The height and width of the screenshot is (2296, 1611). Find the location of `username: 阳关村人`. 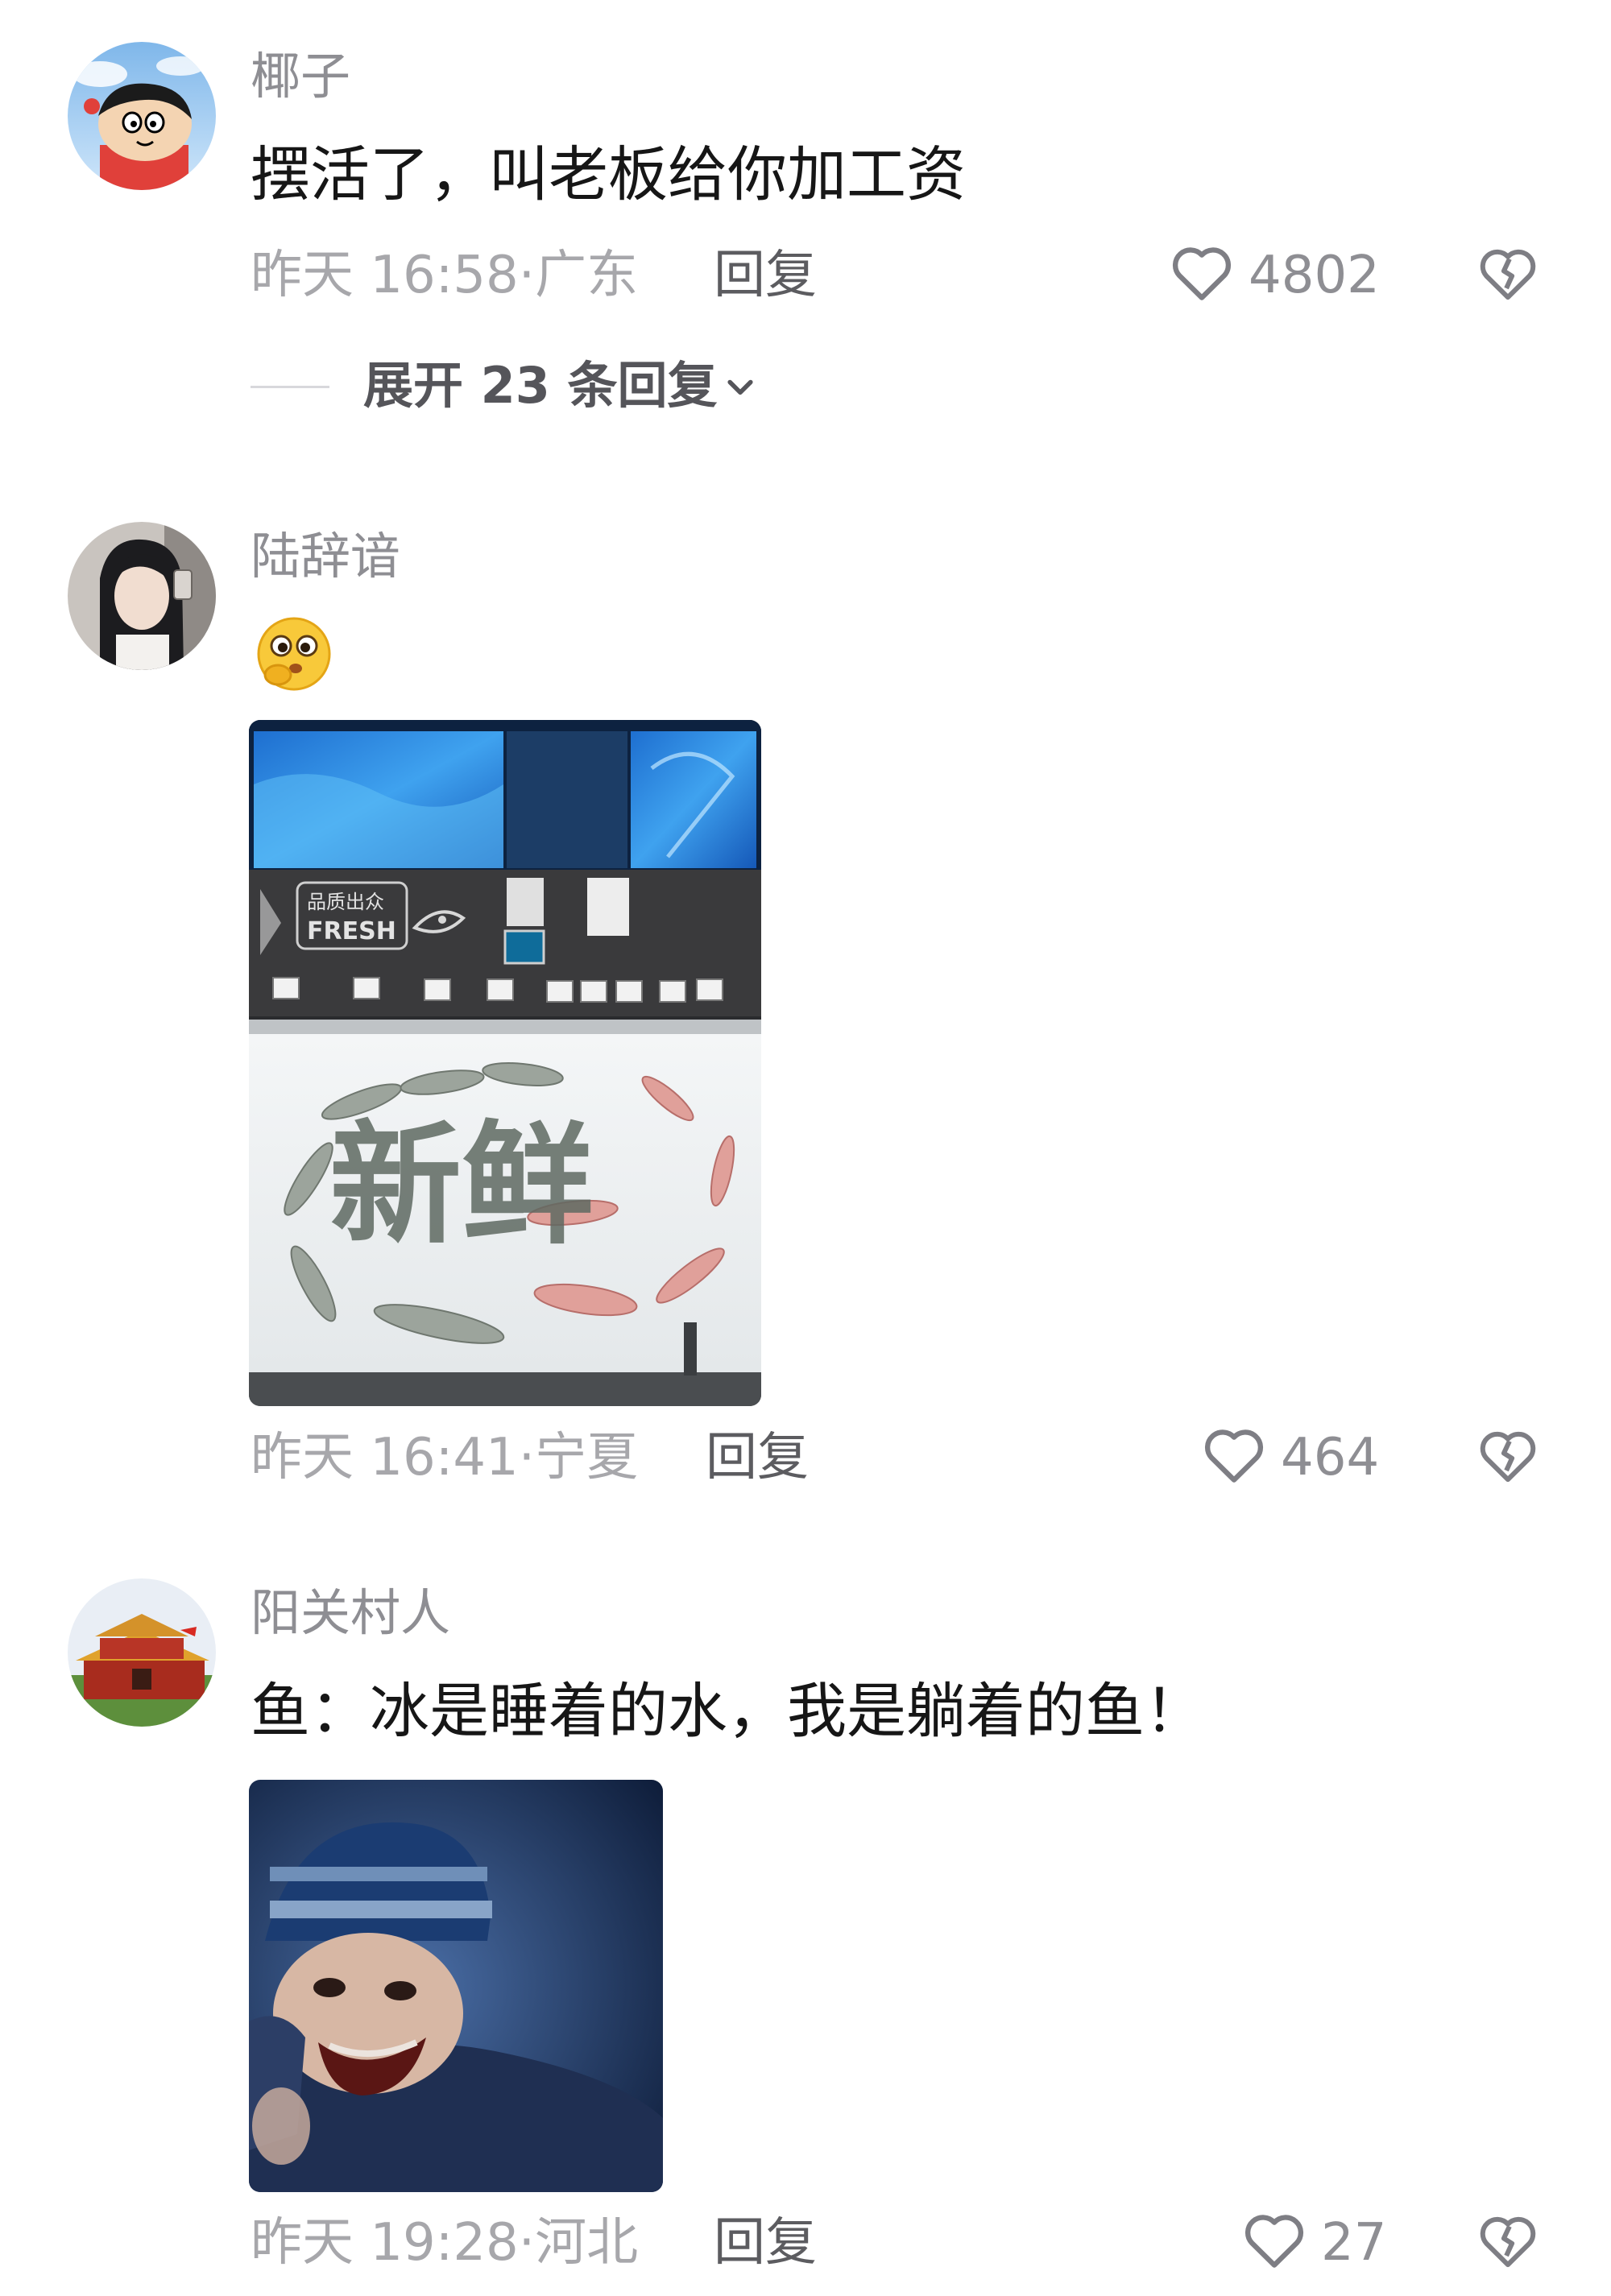

username: 阳关村人 is located at coordinates (350, 1613).